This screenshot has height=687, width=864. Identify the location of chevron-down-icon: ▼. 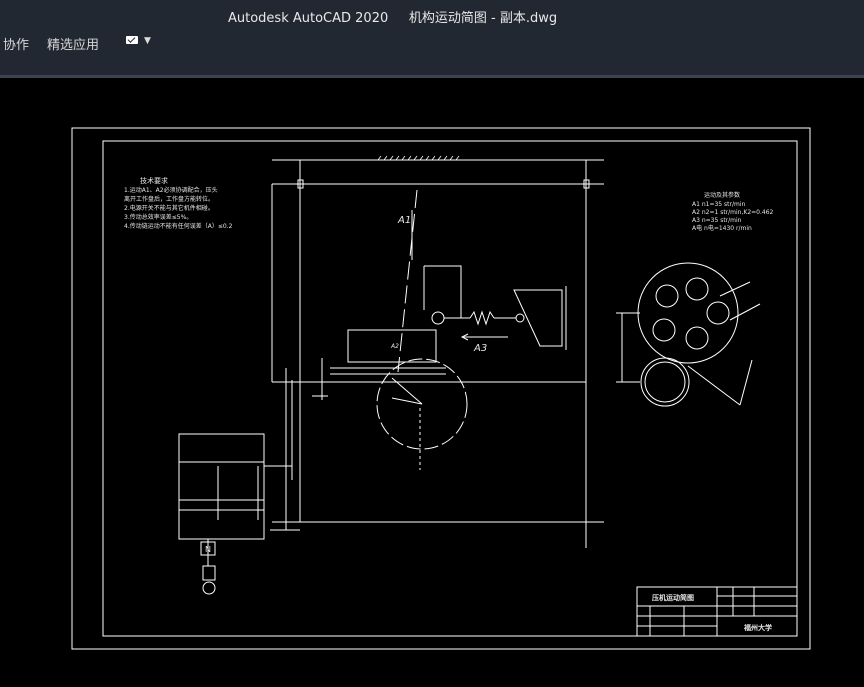
(147, 41).